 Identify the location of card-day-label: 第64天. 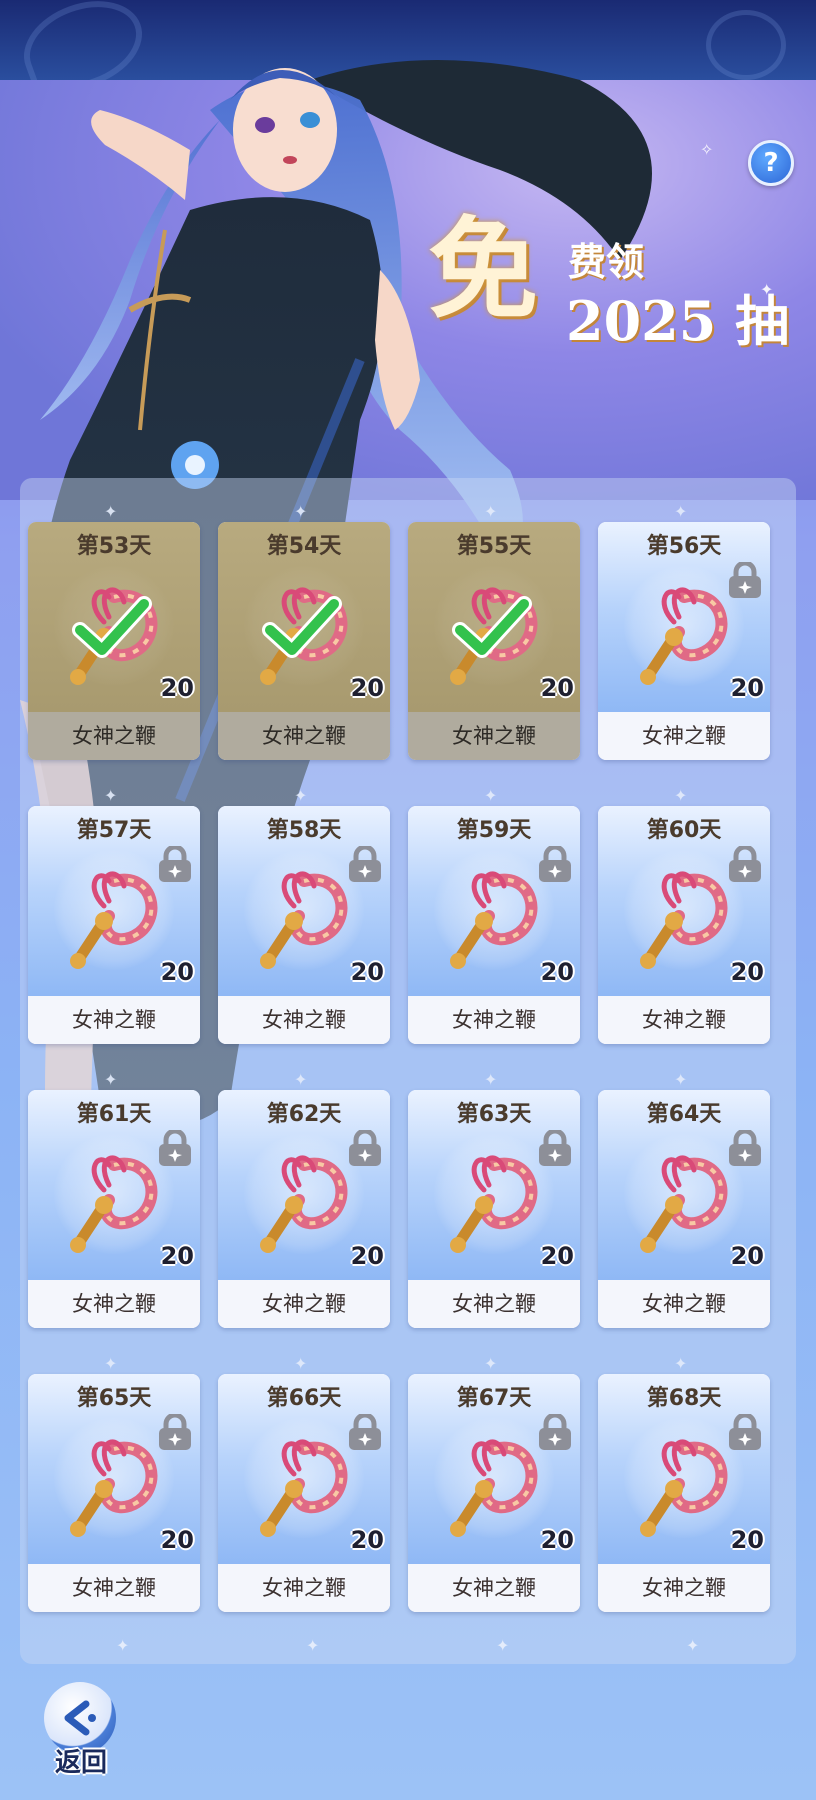
(684, 1114).